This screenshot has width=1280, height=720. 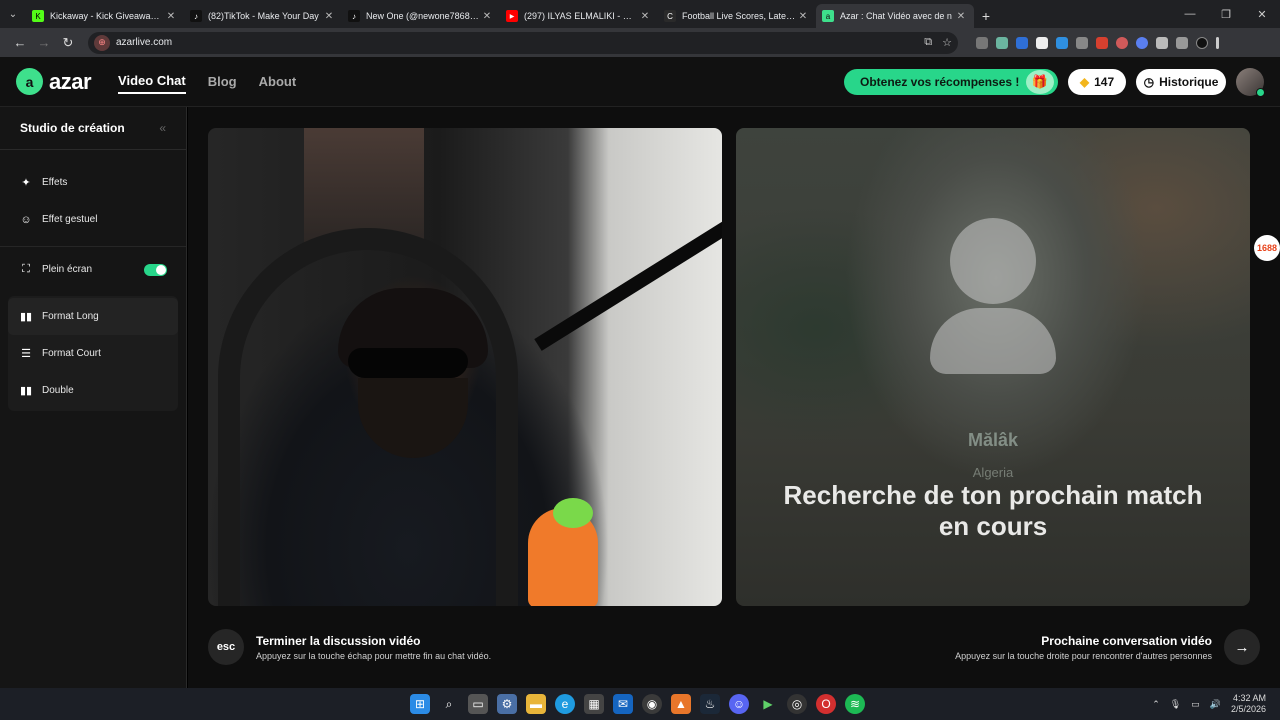 What do you see at coordinates (594, 704) in the screenshot?
I see `store-icon: ▦` at bounding box center [594, 704].